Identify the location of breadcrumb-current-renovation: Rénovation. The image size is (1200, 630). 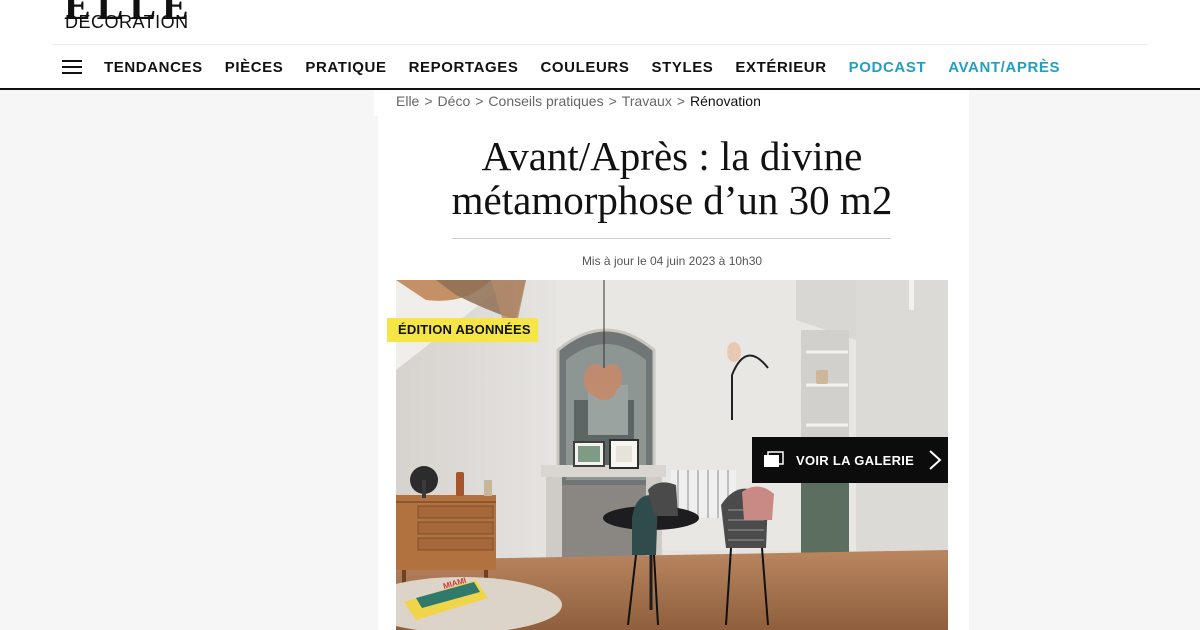
(725, 101).